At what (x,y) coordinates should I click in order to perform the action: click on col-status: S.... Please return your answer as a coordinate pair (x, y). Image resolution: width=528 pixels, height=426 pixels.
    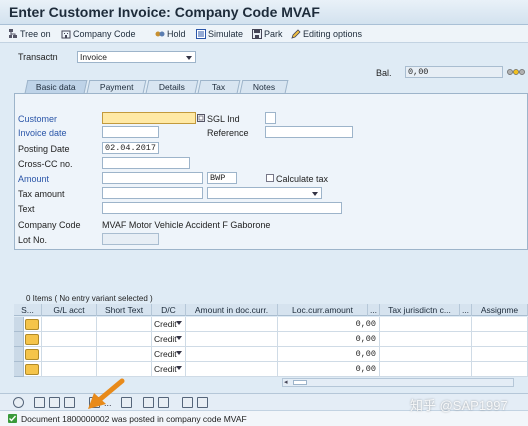
    Looking at the image, I should click on (28, 310).